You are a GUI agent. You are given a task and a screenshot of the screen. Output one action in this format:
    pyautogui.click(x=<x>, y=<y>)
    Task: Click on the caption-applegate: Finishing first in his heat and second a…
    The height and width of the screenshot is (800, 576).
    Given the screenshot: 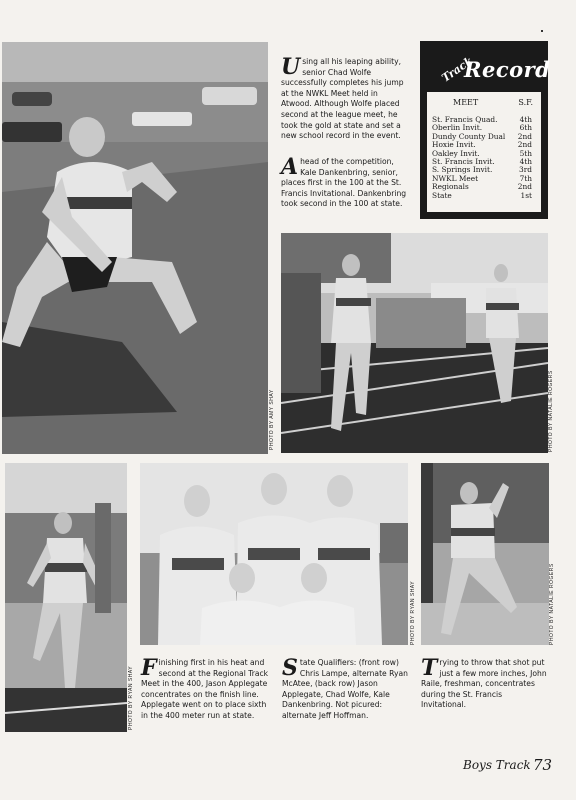 What is the action you would take?
    pyautogui.click(x=205, y=687)
    